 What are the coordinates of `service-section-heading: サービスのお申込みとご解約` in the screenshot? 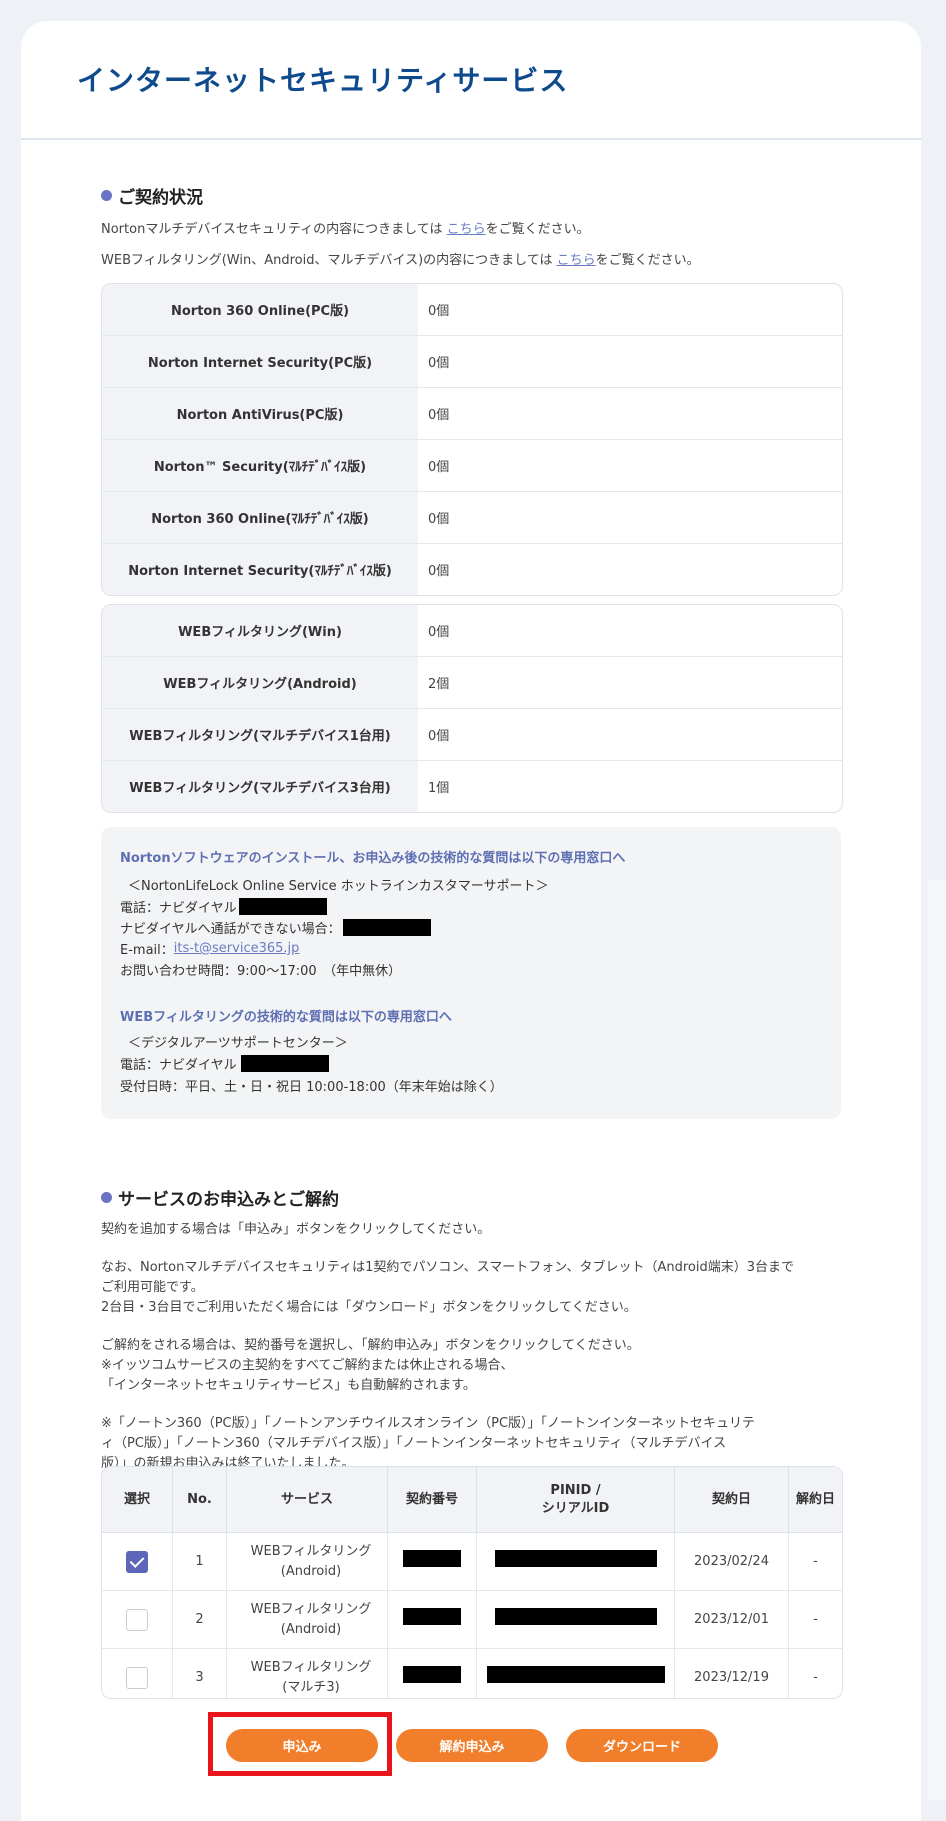 It's located at (220, 1197).